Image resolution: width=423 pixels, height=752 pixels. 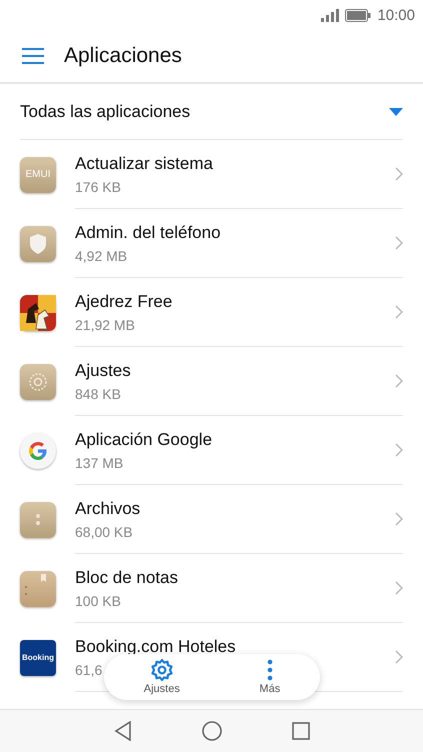 What do you see at coordinates (235, 646) in the screenshot?
I see `app-name: Booking.com Hoteles` at bounding box center [235, 646].